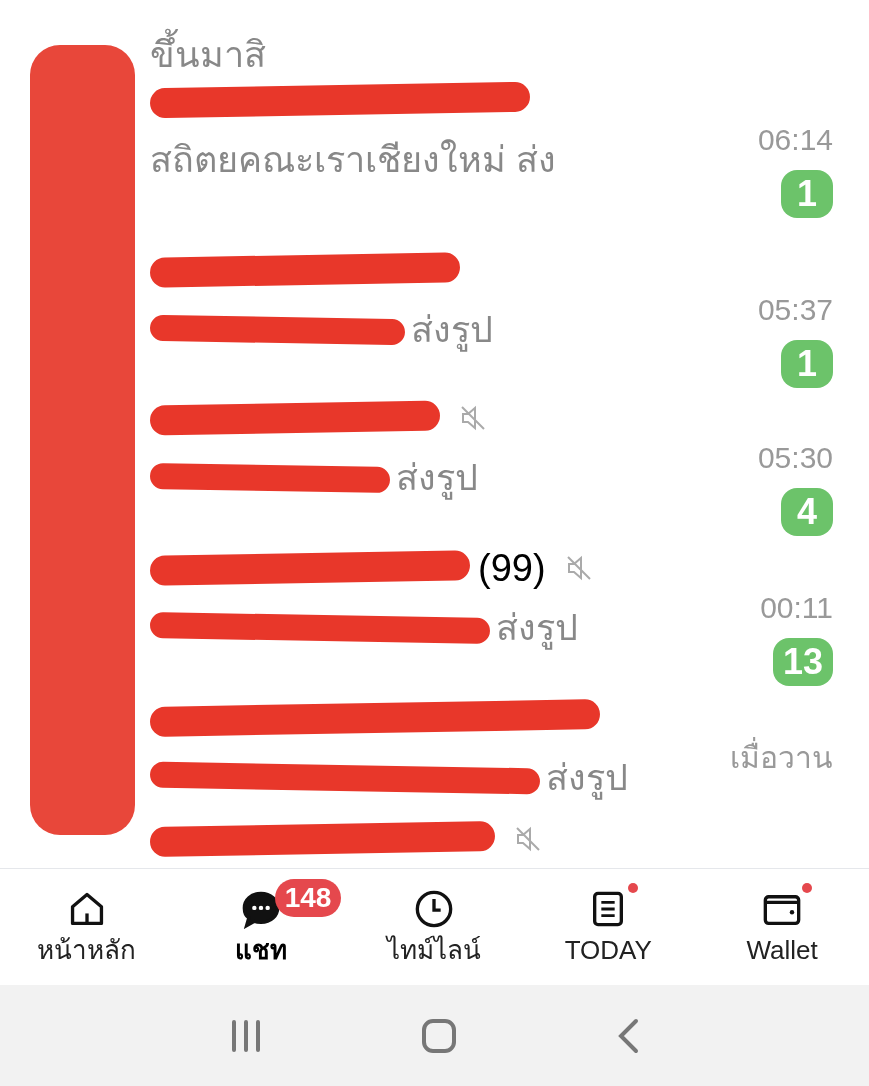 Image resolution: width=869 pixels, height=1086 pixels. Describe the element at coordinates (512, 568) in the screenshot. I see `chat-name: (99)` at that location.